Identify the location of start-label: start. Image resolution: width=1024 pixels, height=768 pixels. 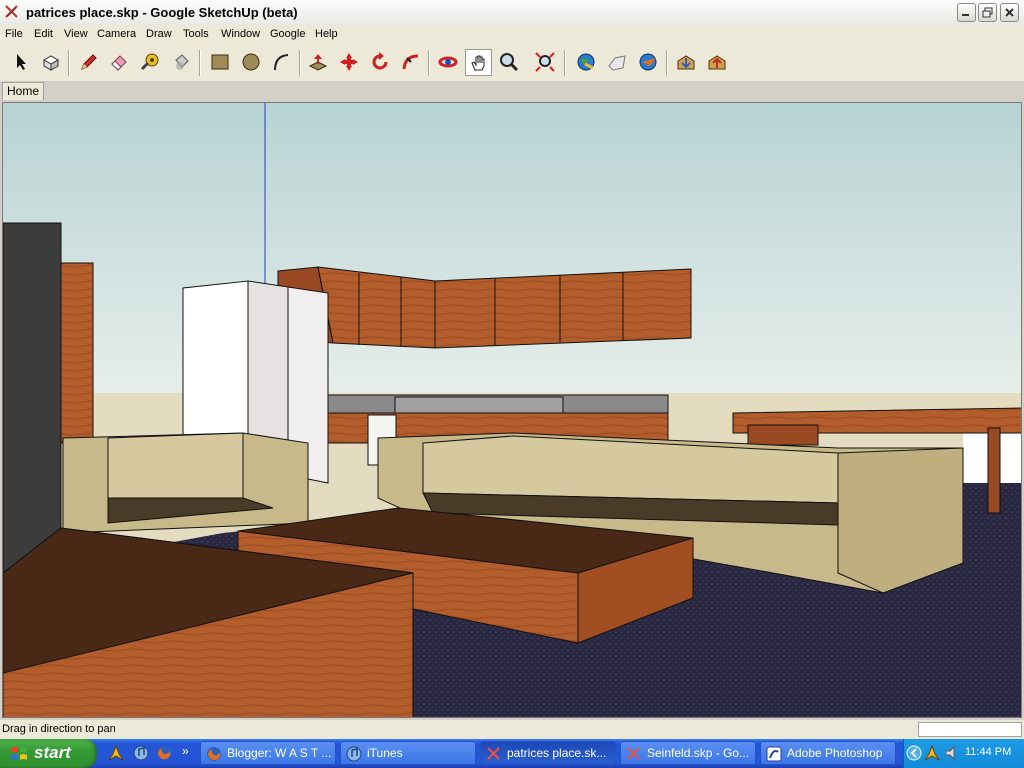
(52, 752).